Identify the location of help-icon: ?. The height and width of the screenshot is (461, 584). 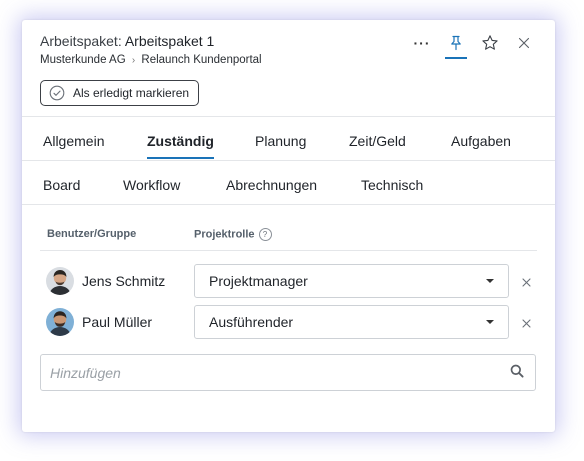
(265, 234).